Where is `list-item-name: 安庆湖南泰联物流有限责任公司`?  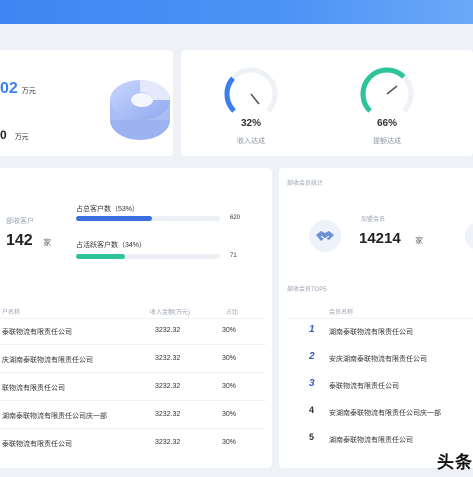
list-item-name: 安庆湖南泰联物流有限责任公司 is located at coordinates (378, 359).